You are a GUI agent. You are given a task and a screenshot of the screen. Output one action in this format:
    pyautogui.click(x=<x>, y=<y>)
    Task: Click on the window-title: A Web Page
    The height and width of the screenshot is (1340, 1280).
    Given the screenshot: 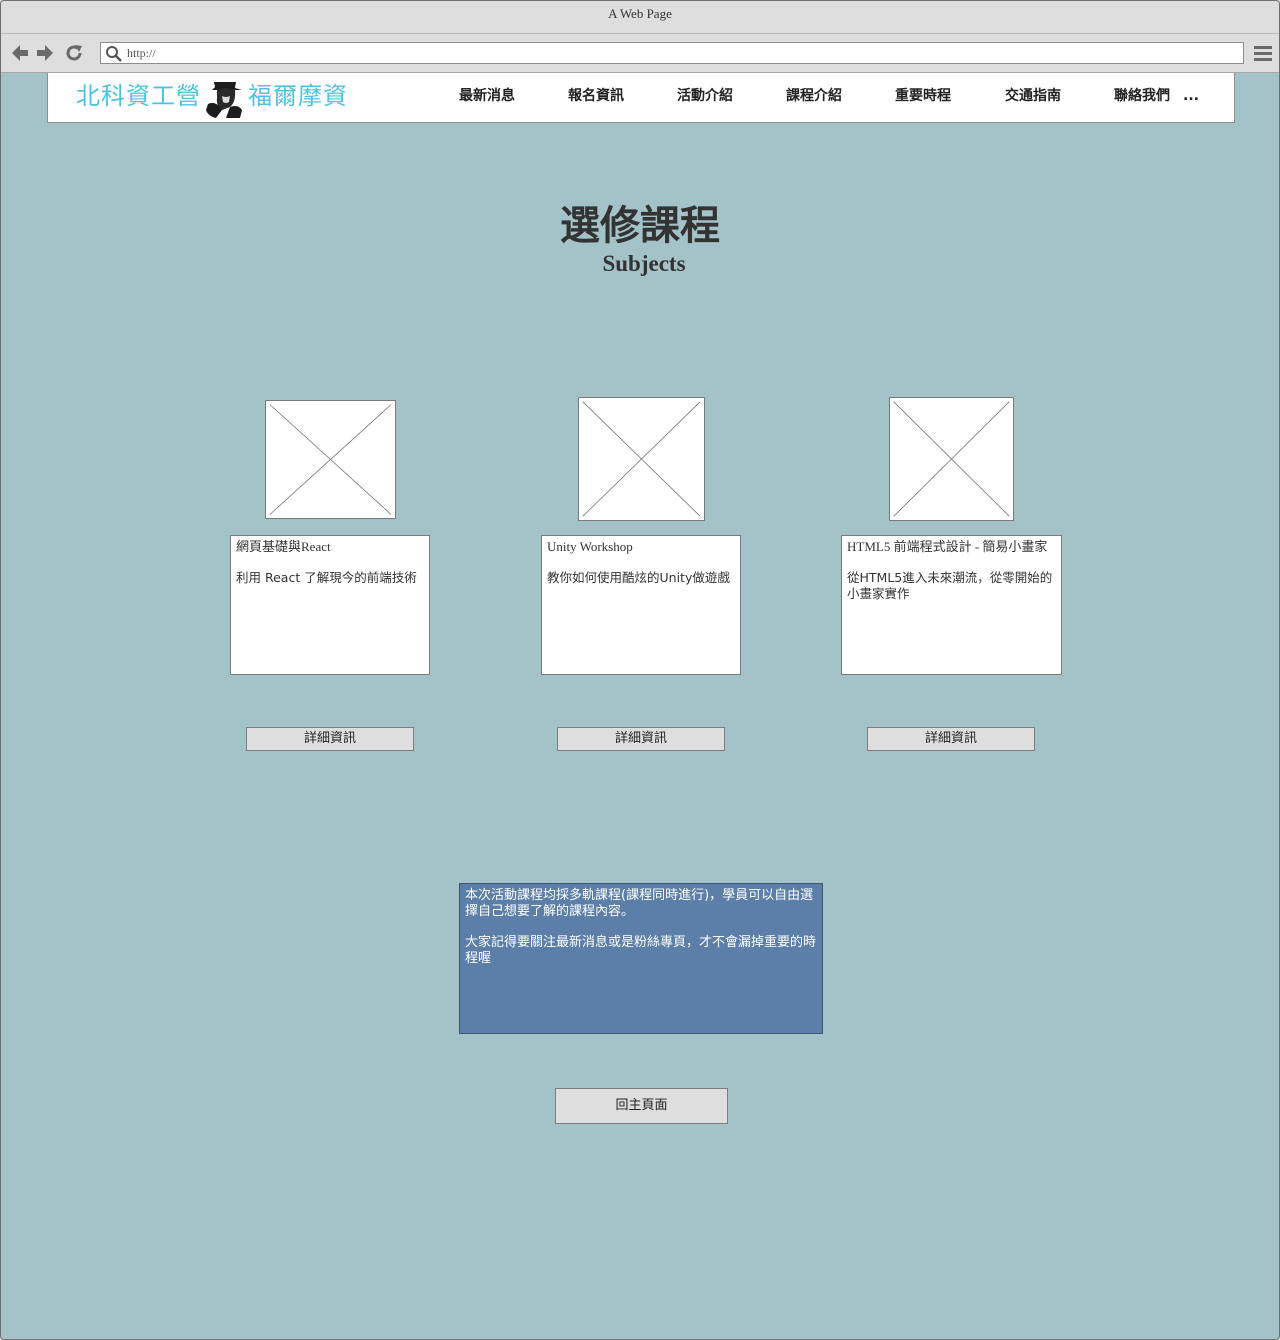 What is the action you would take?
    pyautogui.click(x=640, y=17)
    